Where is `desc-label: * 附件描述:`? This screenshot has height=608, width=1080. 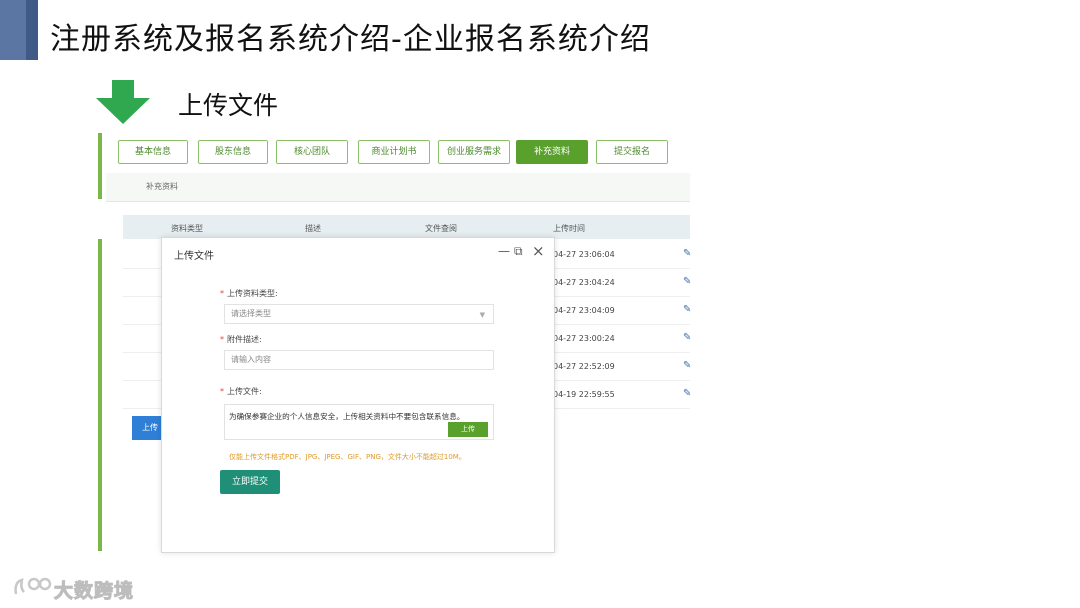 desc-label: * 附件描述: is located at coordinates (241, 339).